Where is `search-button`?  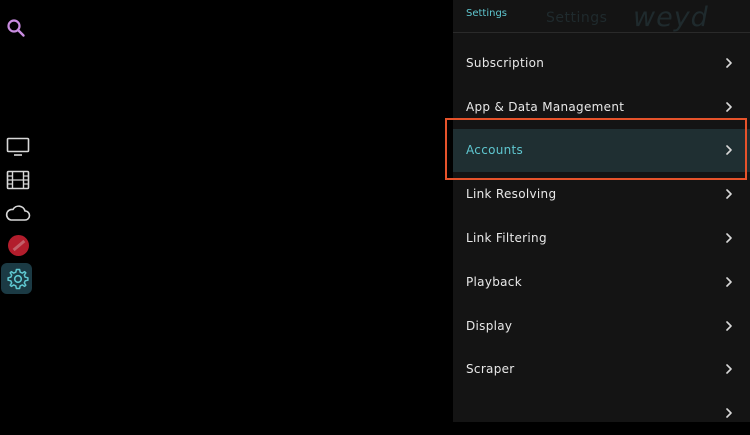
search-button is located at coordinates (16, 28).